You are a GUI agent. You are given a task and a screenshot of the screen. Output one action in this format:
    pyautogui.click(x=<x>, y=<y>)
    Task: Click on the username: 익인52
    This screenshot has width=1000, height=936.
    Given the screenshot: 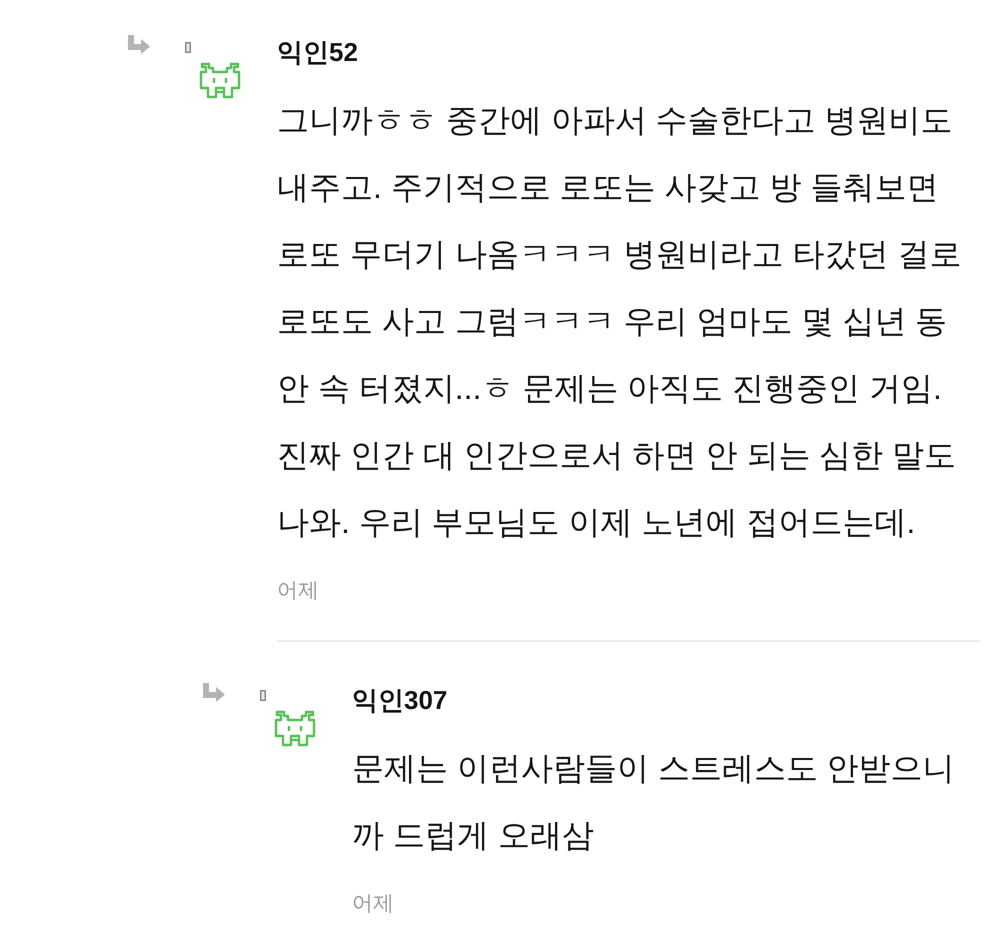 What is the action you would take?
    pyautogui.click(x=318, y=52)
    